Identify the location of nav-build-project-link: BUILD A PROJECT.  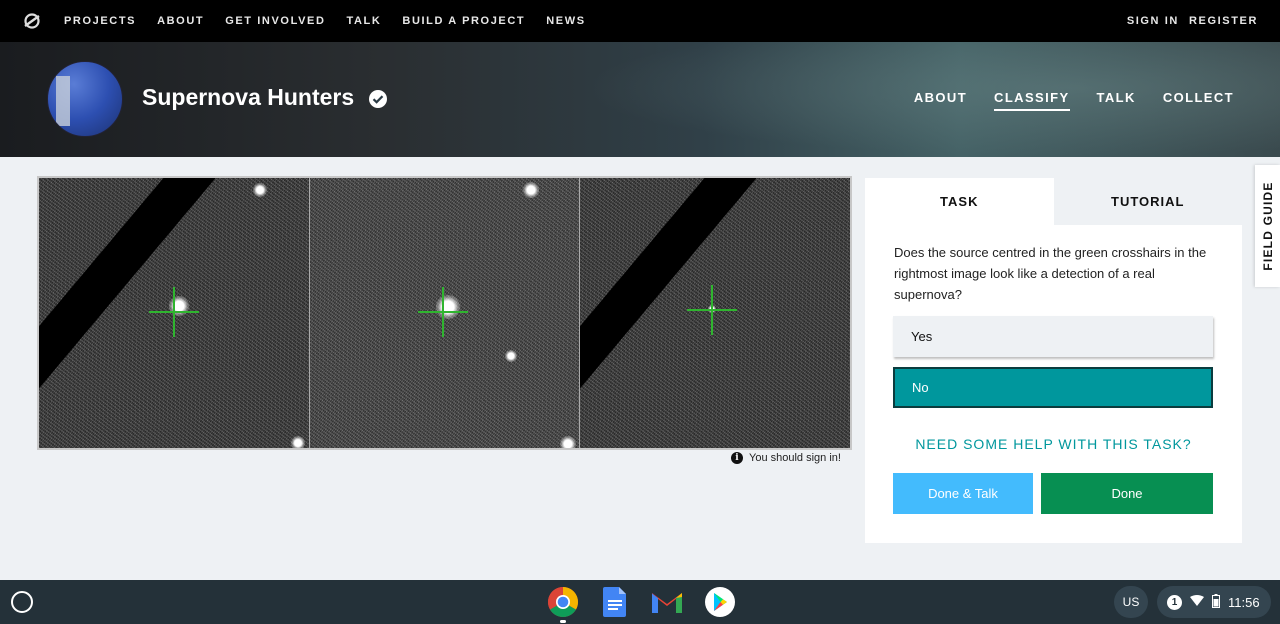
(463, 21).